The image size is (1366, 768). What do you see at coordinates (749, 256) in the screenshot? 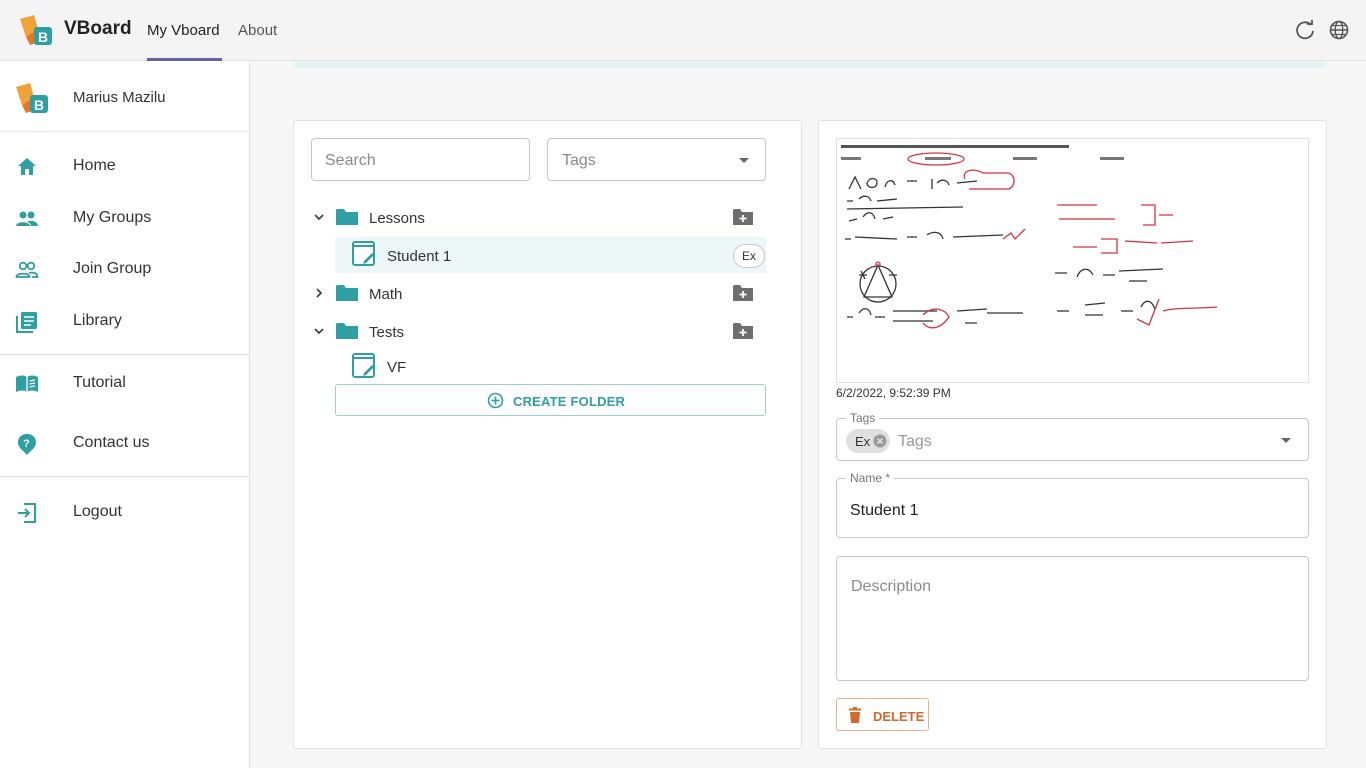
I see `tag-chip: Ex` at bounding box center [749, 256].